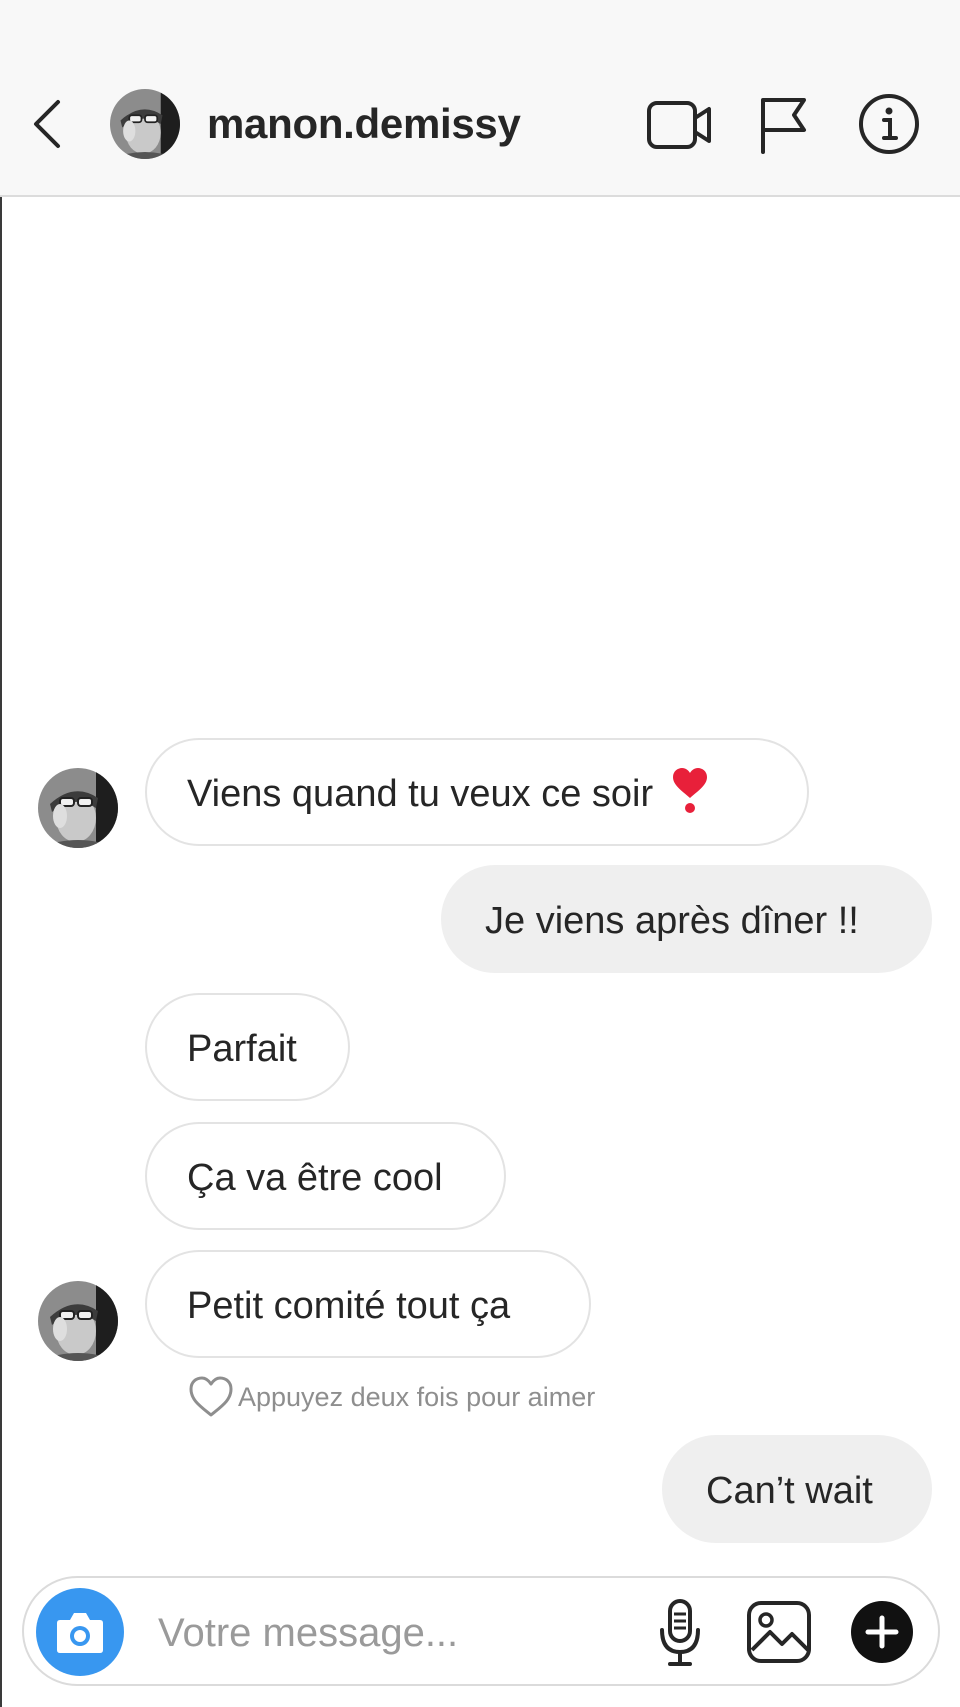  I want to click on plus-icon, so click(882, 1632).